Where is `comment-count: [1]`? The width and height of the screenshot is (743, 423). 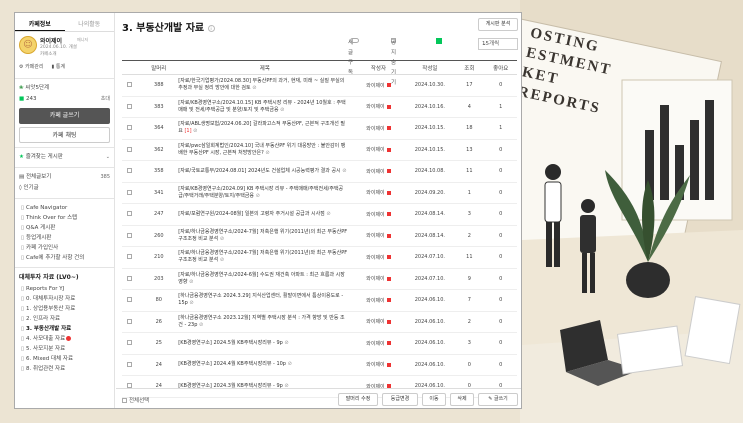
comment-count: [1] is located at coordinates (187, 131).